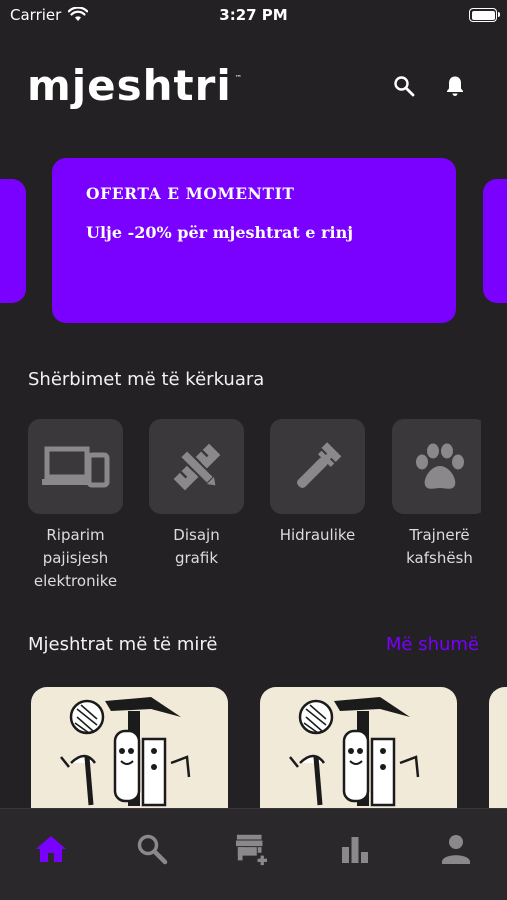  I want to click on tab-home, so click(51, 849).